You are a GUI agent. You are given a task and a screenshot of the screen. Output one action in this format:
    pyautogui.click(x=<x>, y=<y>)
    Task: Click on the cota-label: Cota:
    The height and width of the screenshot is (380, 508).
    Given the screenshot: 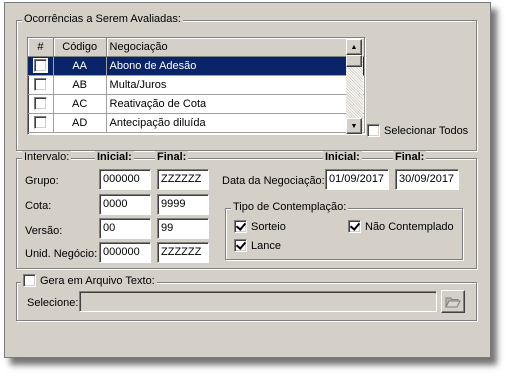 What is the action you would take?
    pyautogui.click(x=38, y=206)
    